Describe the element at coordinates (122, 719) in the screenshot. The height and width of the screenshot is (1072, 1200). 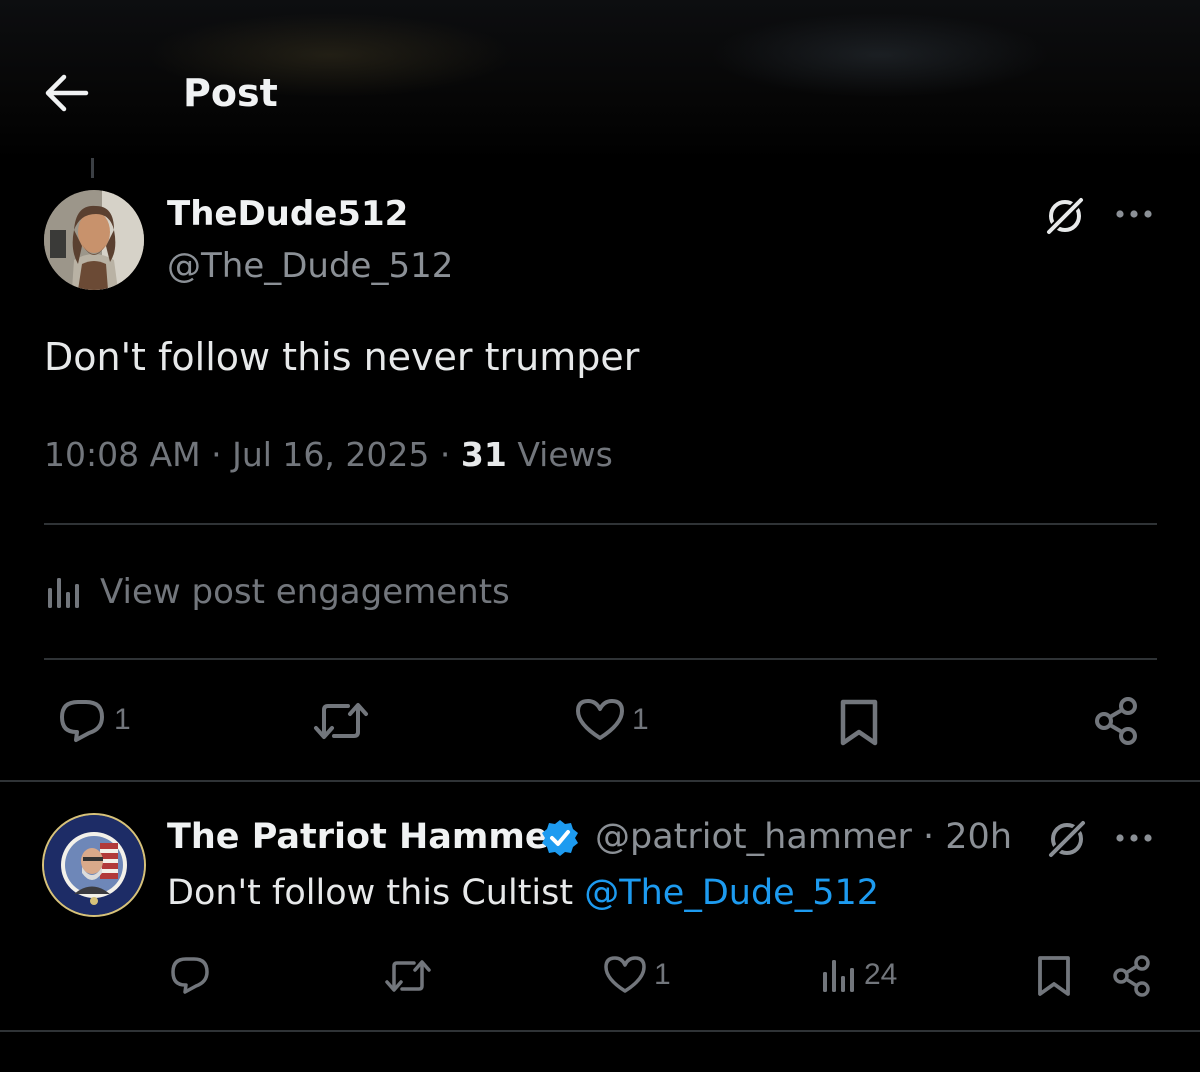
I see `reply-count: 1` at that location.